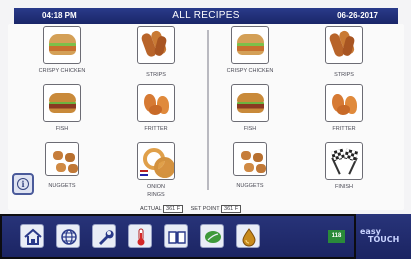 The width and height of the screenshot is (411, 259). I want to click on recipe-tile-crispy-chicken-left: CRISPY CHICKEN, so click(62, 56).